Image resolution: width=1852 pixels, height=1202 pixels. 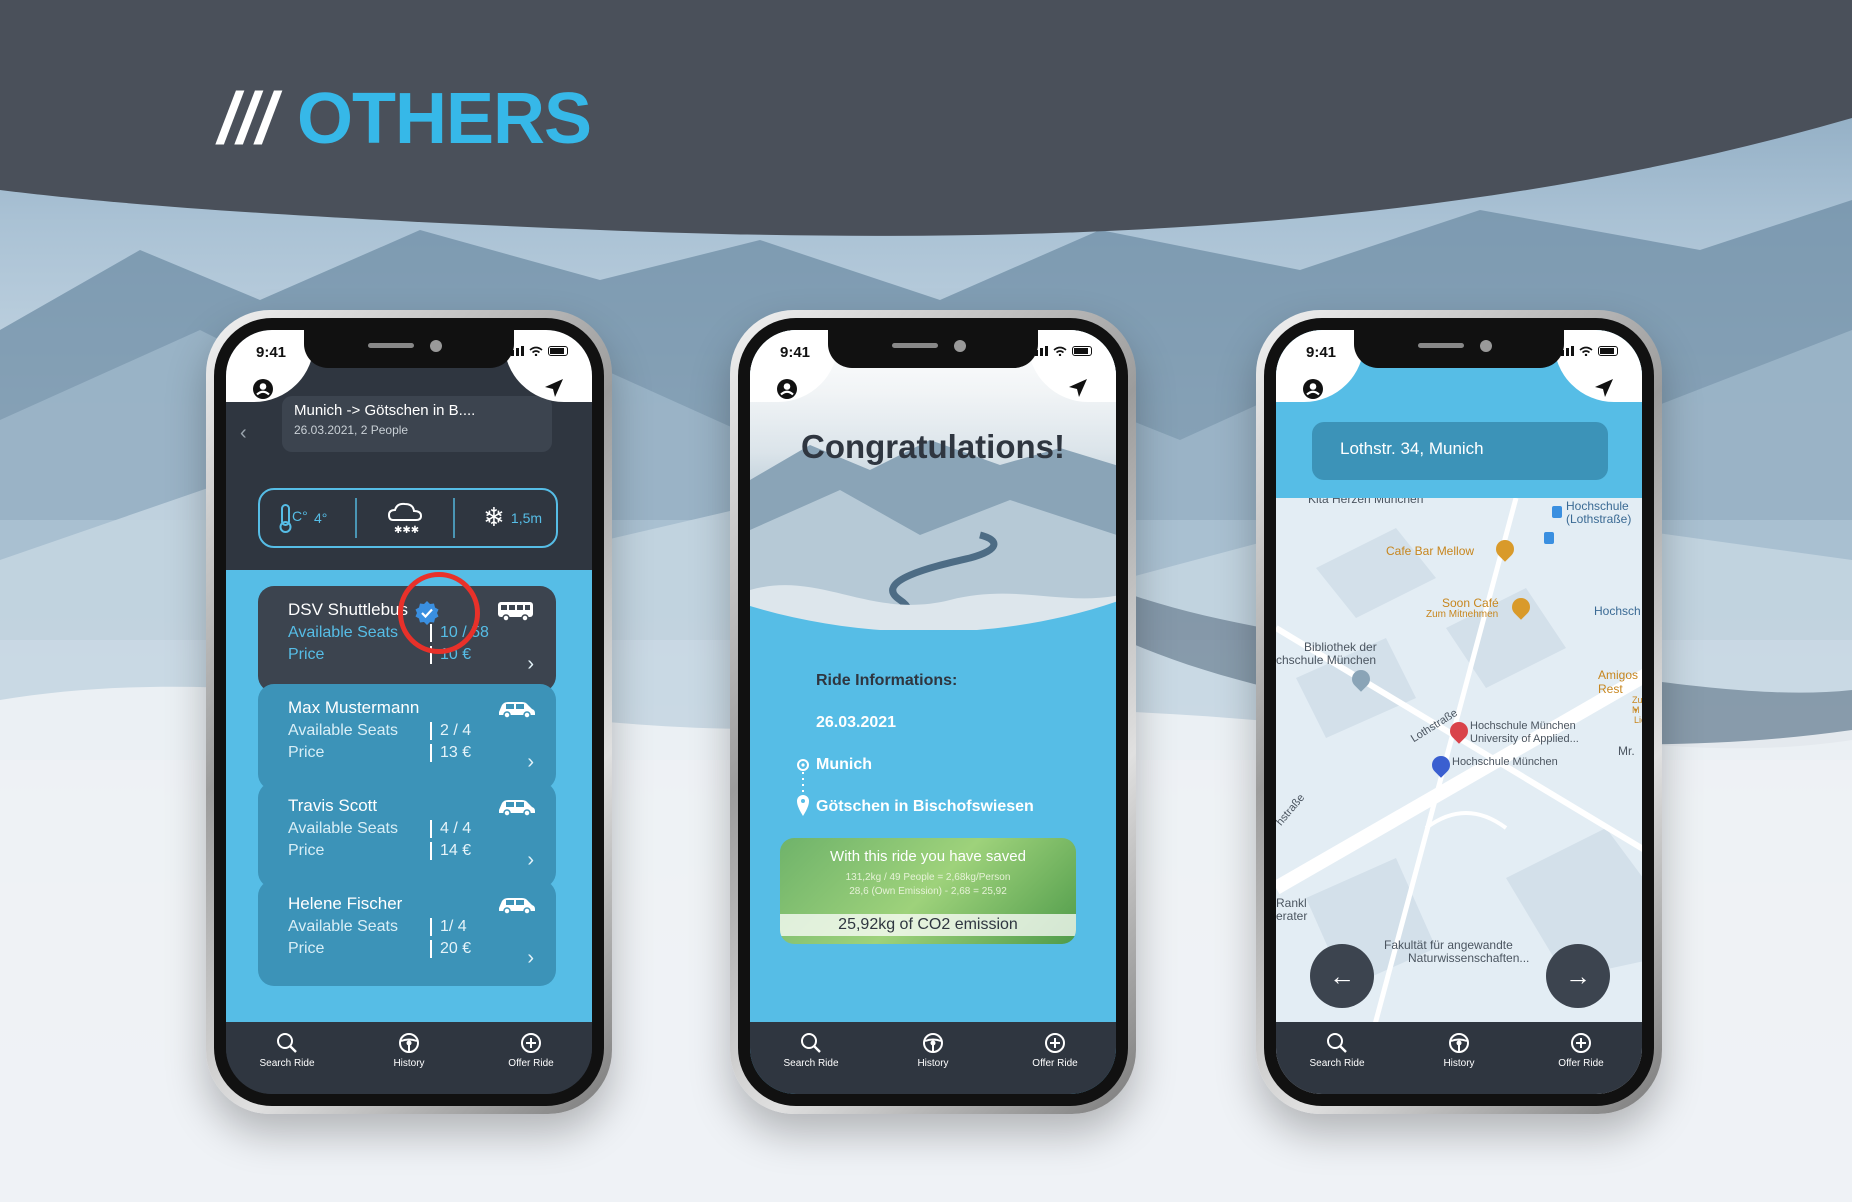 I want to click on back-chevron-icon: ‹, so click(x=243, y=433).